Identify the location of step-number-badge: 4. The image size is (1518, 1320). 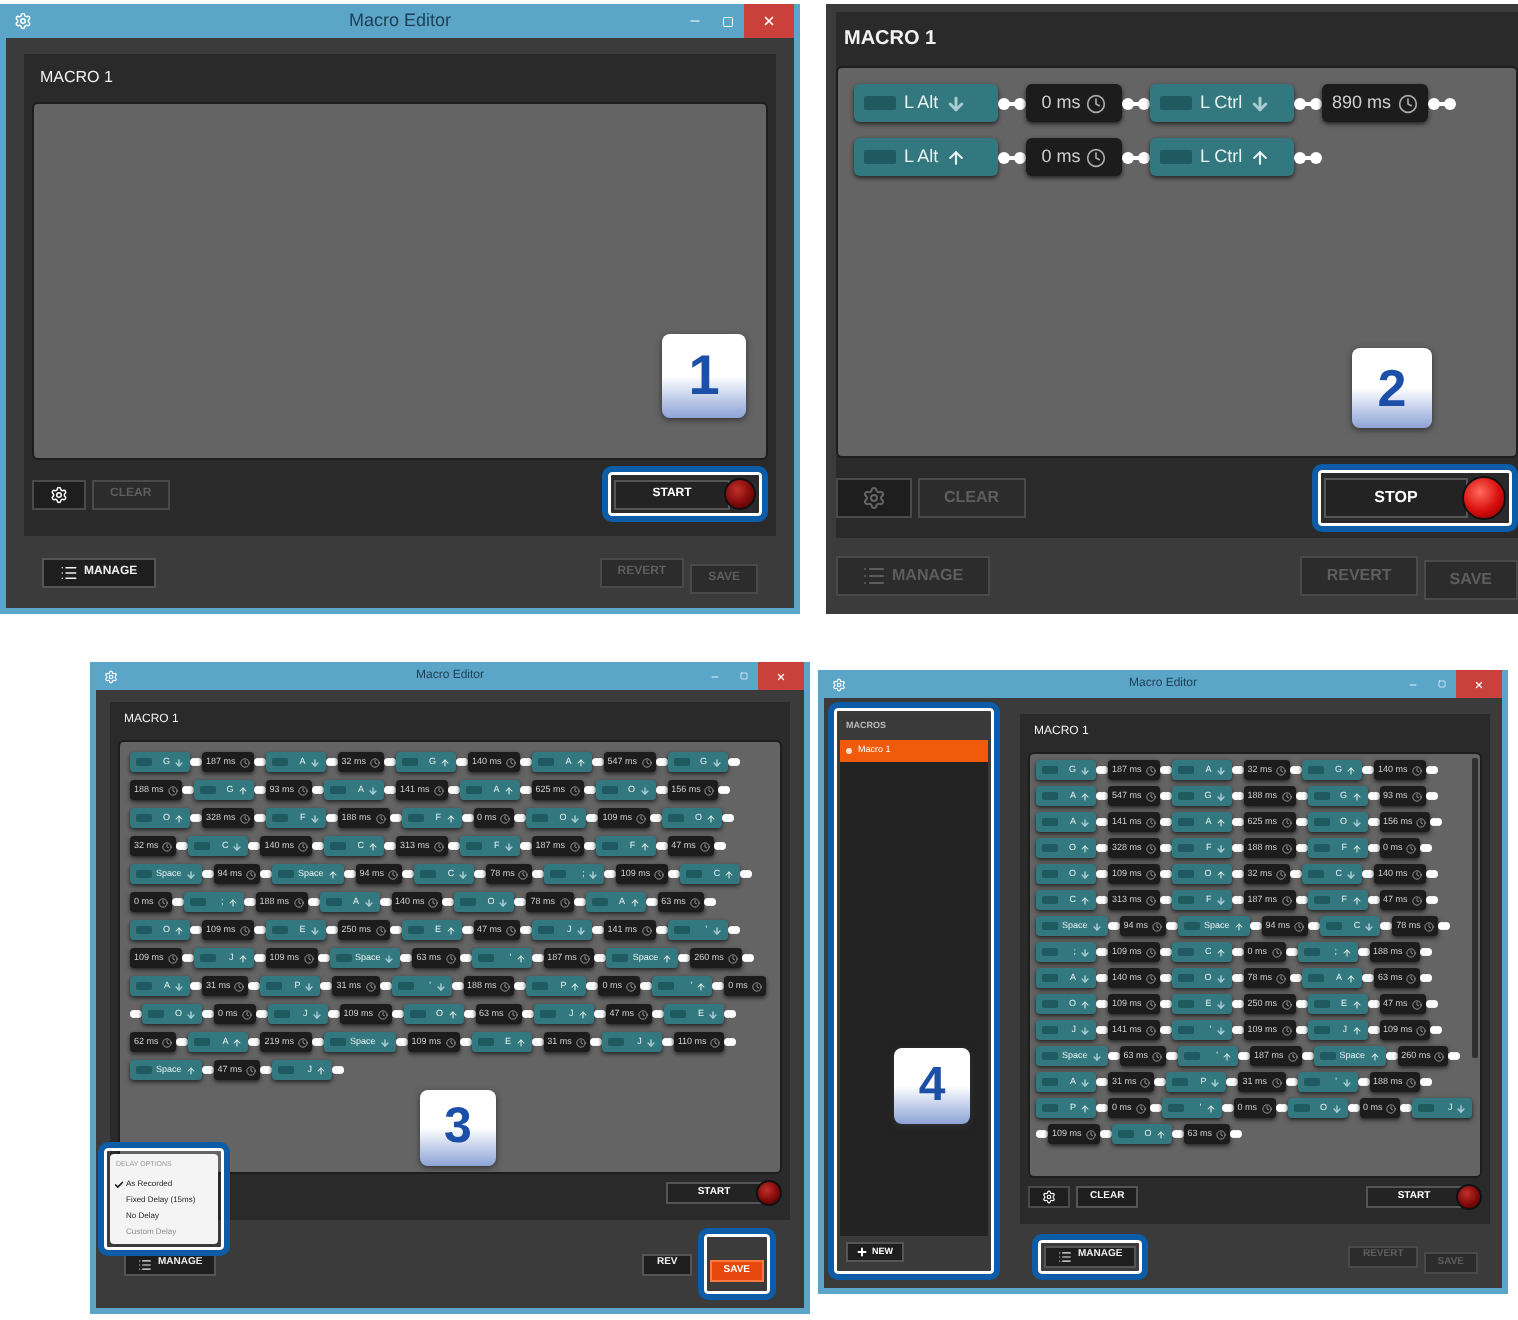
(932, 1086).